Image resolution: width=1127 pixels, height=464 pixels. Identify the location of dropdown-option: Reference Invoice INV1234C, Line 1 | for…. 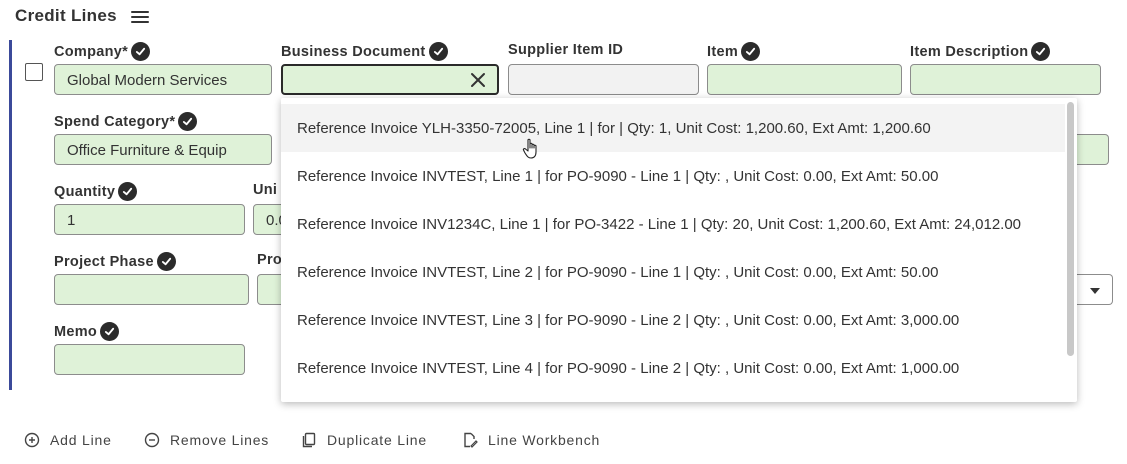
(673, 224).